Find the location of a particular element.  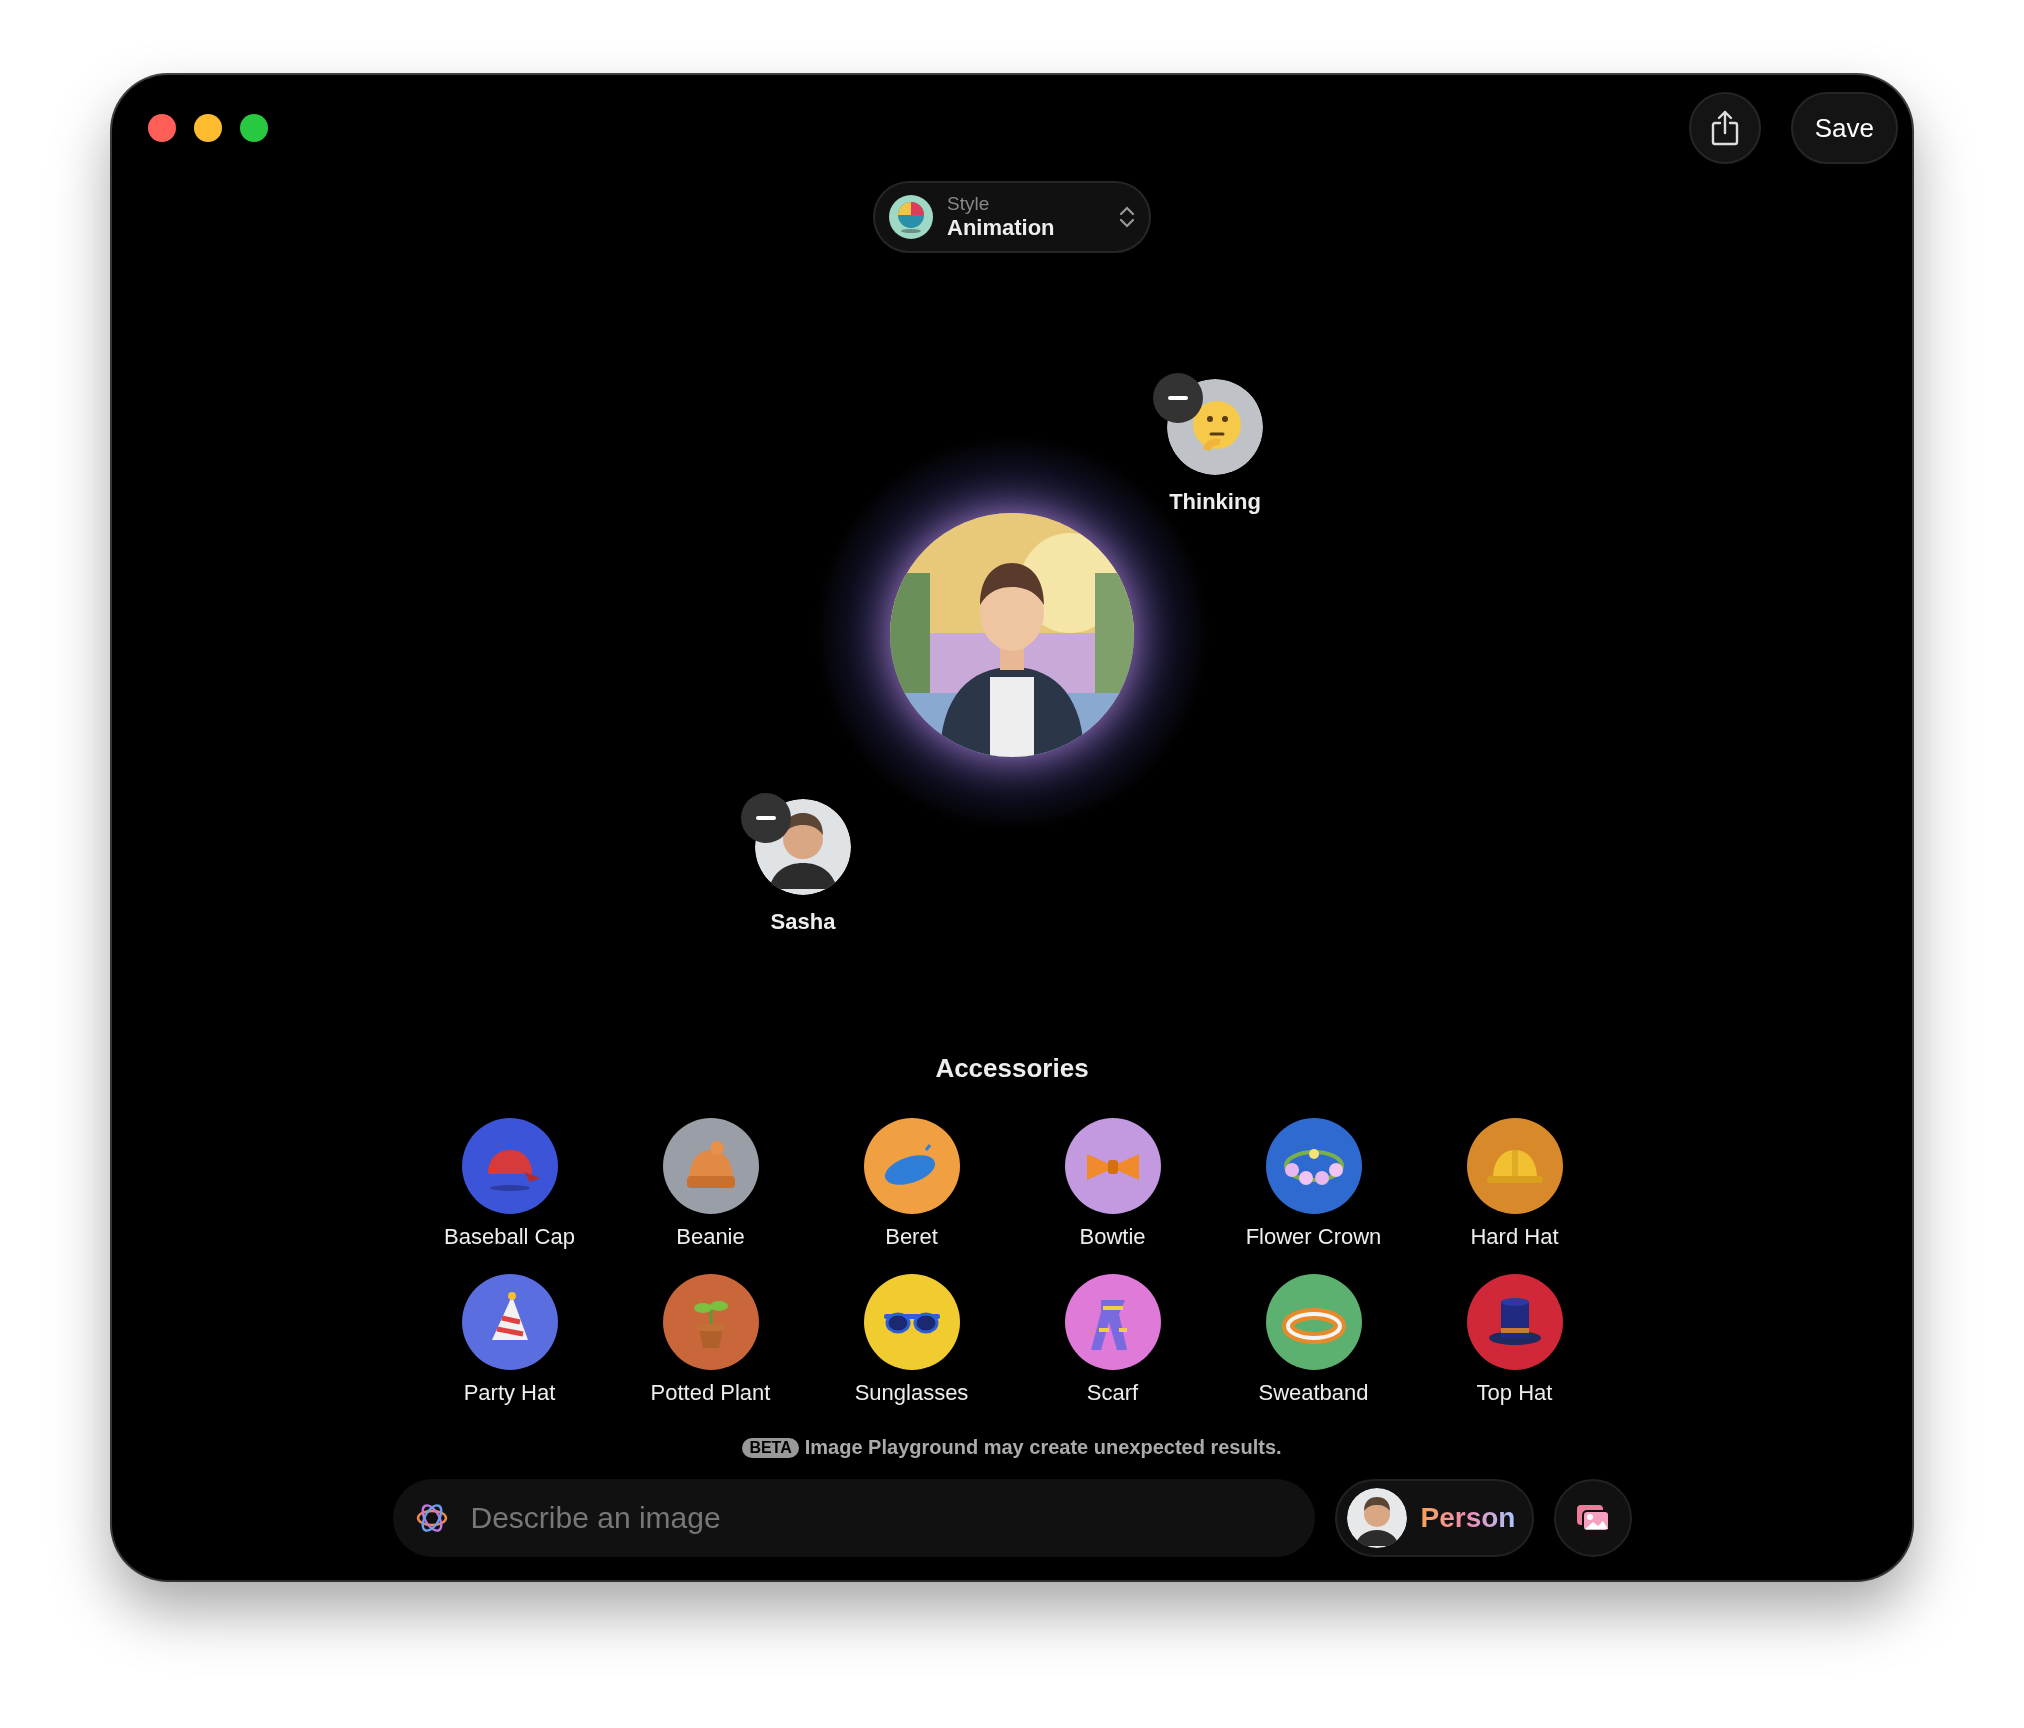

scarf-icon is located at coordinates (1112, 1322).